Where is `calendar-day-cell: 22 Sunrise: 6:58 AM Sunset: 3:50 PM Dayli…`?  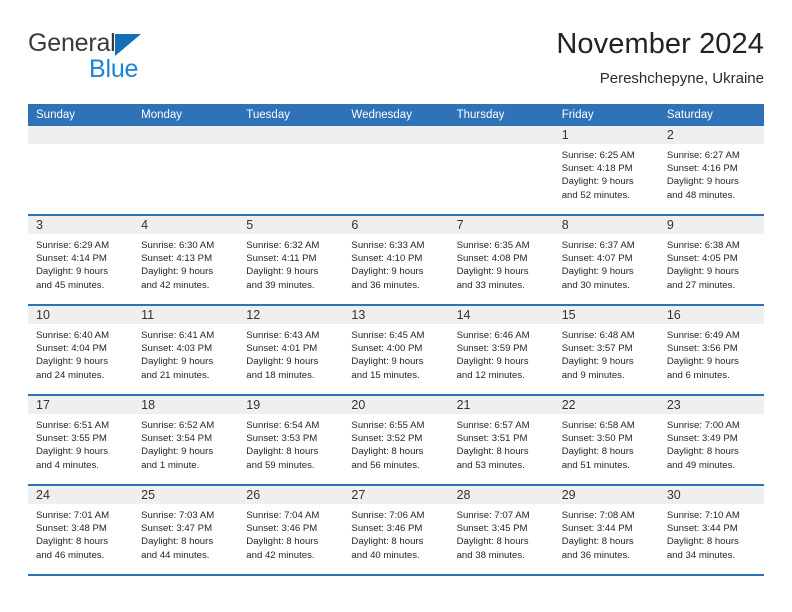
calendar-day-cell: 22 Sunrise: 6:58 AM Sunset: 3:50 PM Dayli… is located at coordinates (606, 440).